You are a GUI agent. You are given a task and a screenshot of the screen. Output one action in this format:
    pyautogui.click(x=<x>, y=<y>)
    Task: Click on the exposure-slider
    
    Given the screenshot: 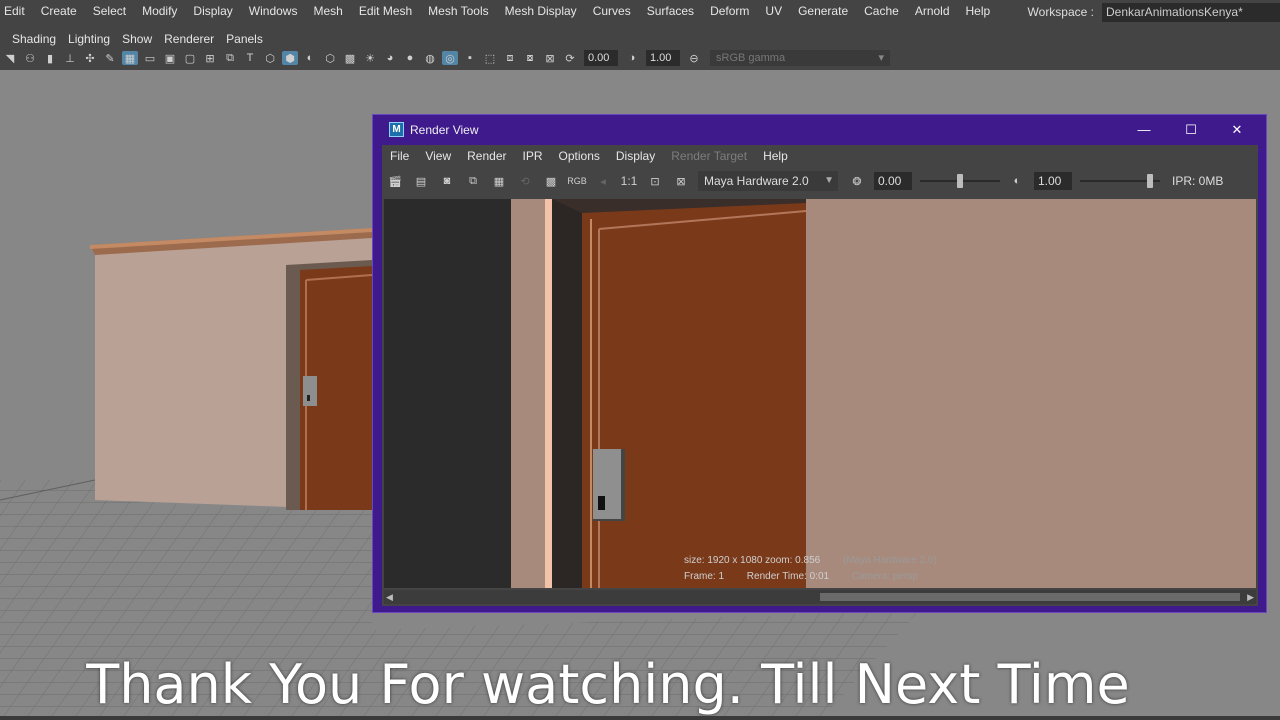 What is the action you would take?
    pyautogui.click(x=960, y=181)
    